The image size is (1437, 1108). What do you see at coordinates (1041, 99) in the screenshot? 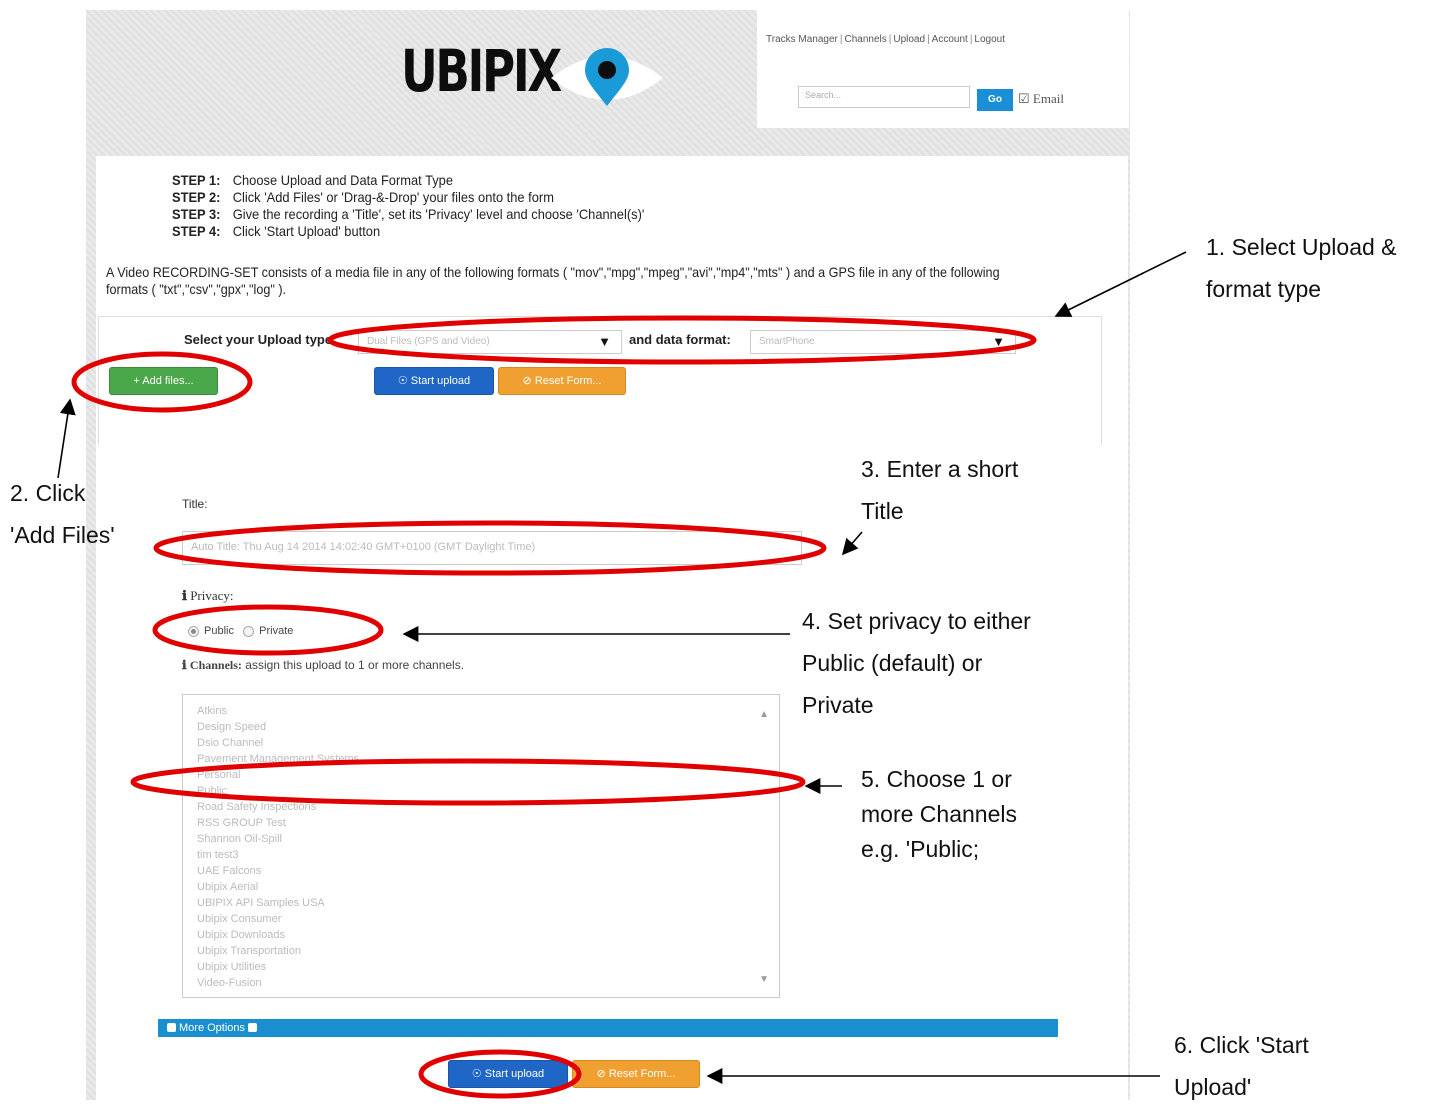
I see `email-link: ☑ Email` at bounding box center [1041, 99].